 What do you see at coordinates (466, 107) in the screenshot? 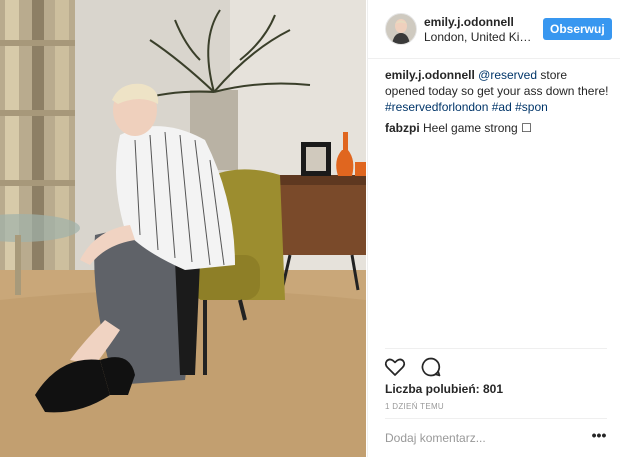
I see `caption-hashtags: #reservedforlondon #ad #spon` at bounding box center [466, 107].